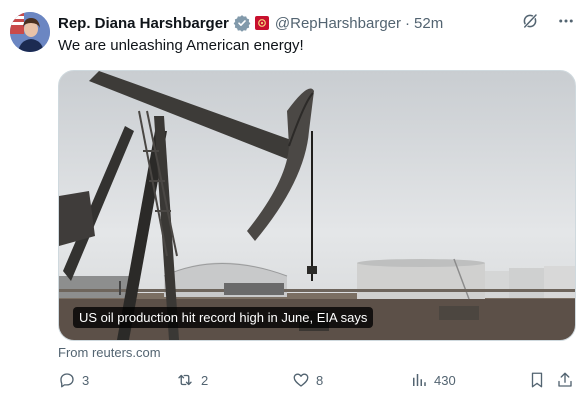 The width and height of the screenshot is (587, 402). Describe the element at coordinates (205, 380) in the screenshot. I see `repost-count: 2` at that location.